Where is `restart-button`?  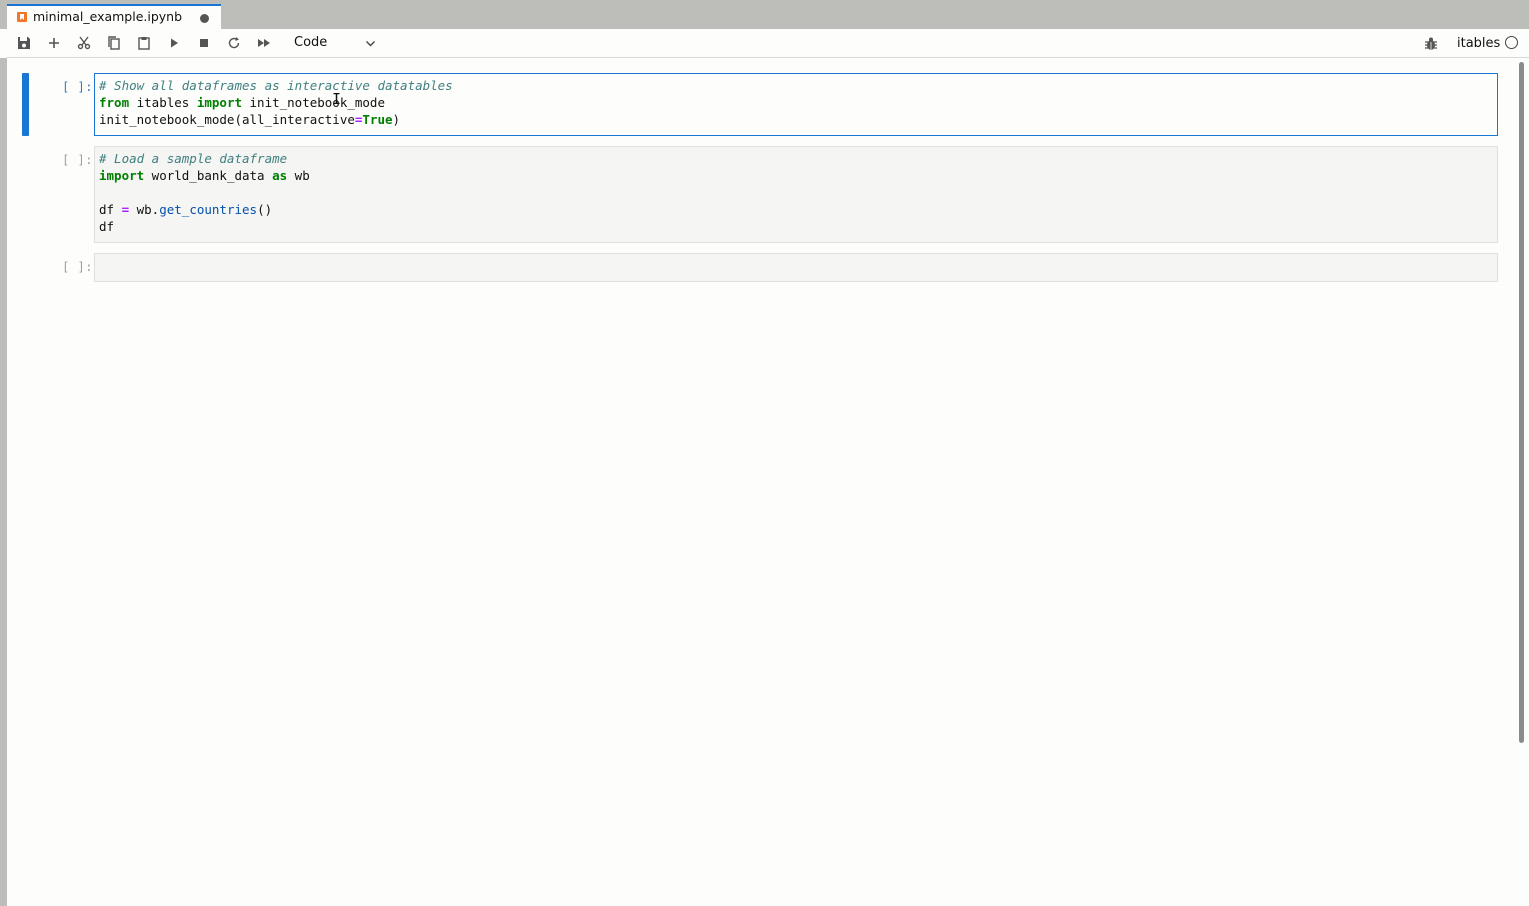 restart-button is located at coordinates (234, 43).